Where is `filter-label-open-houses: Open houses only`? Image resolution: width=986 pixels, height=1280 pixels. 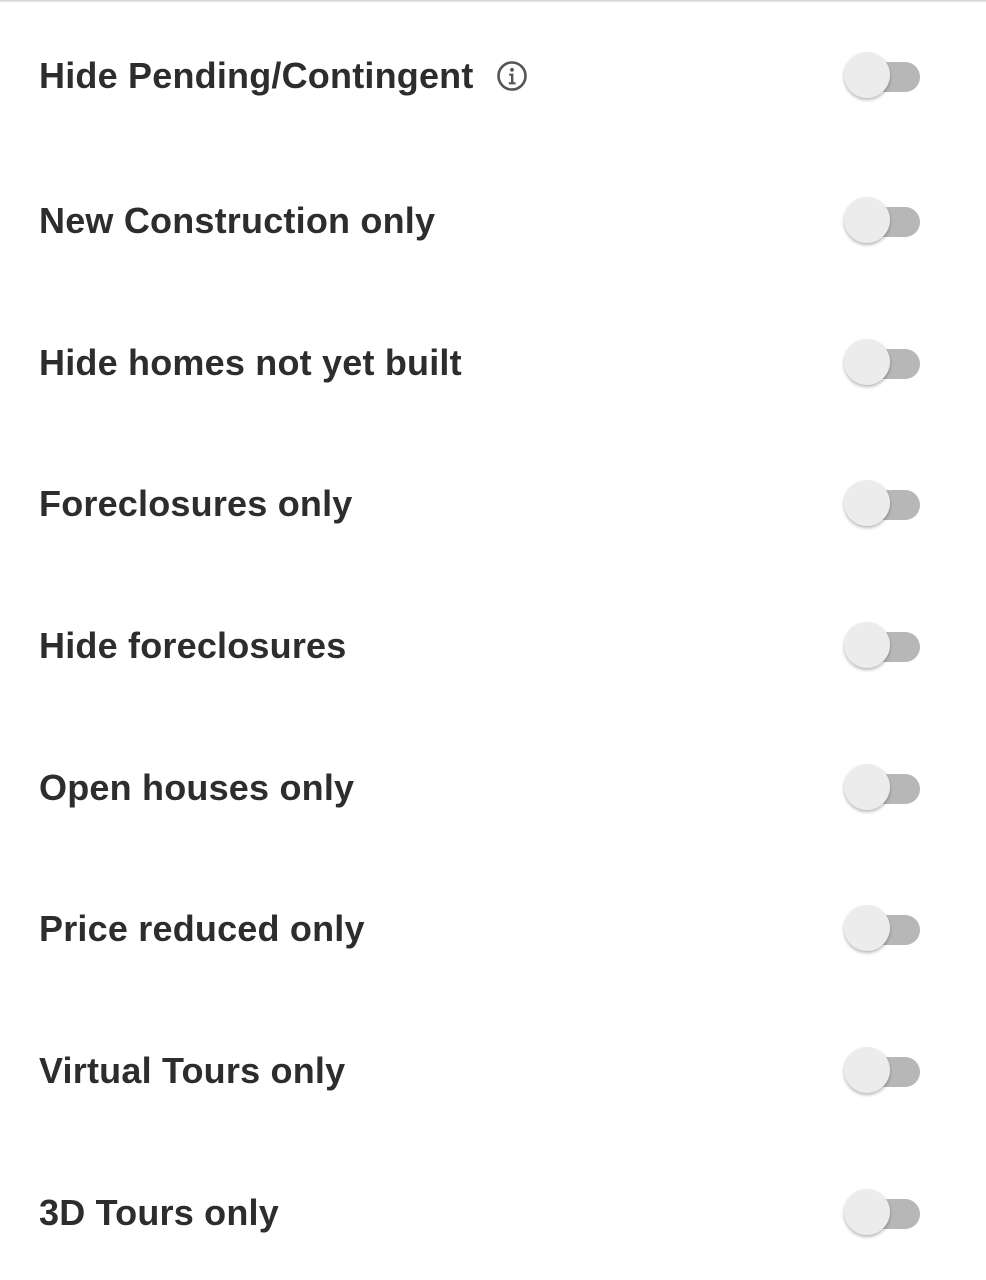 filter-label-open-houses: Open houses only is located at coordinates (197, 787).